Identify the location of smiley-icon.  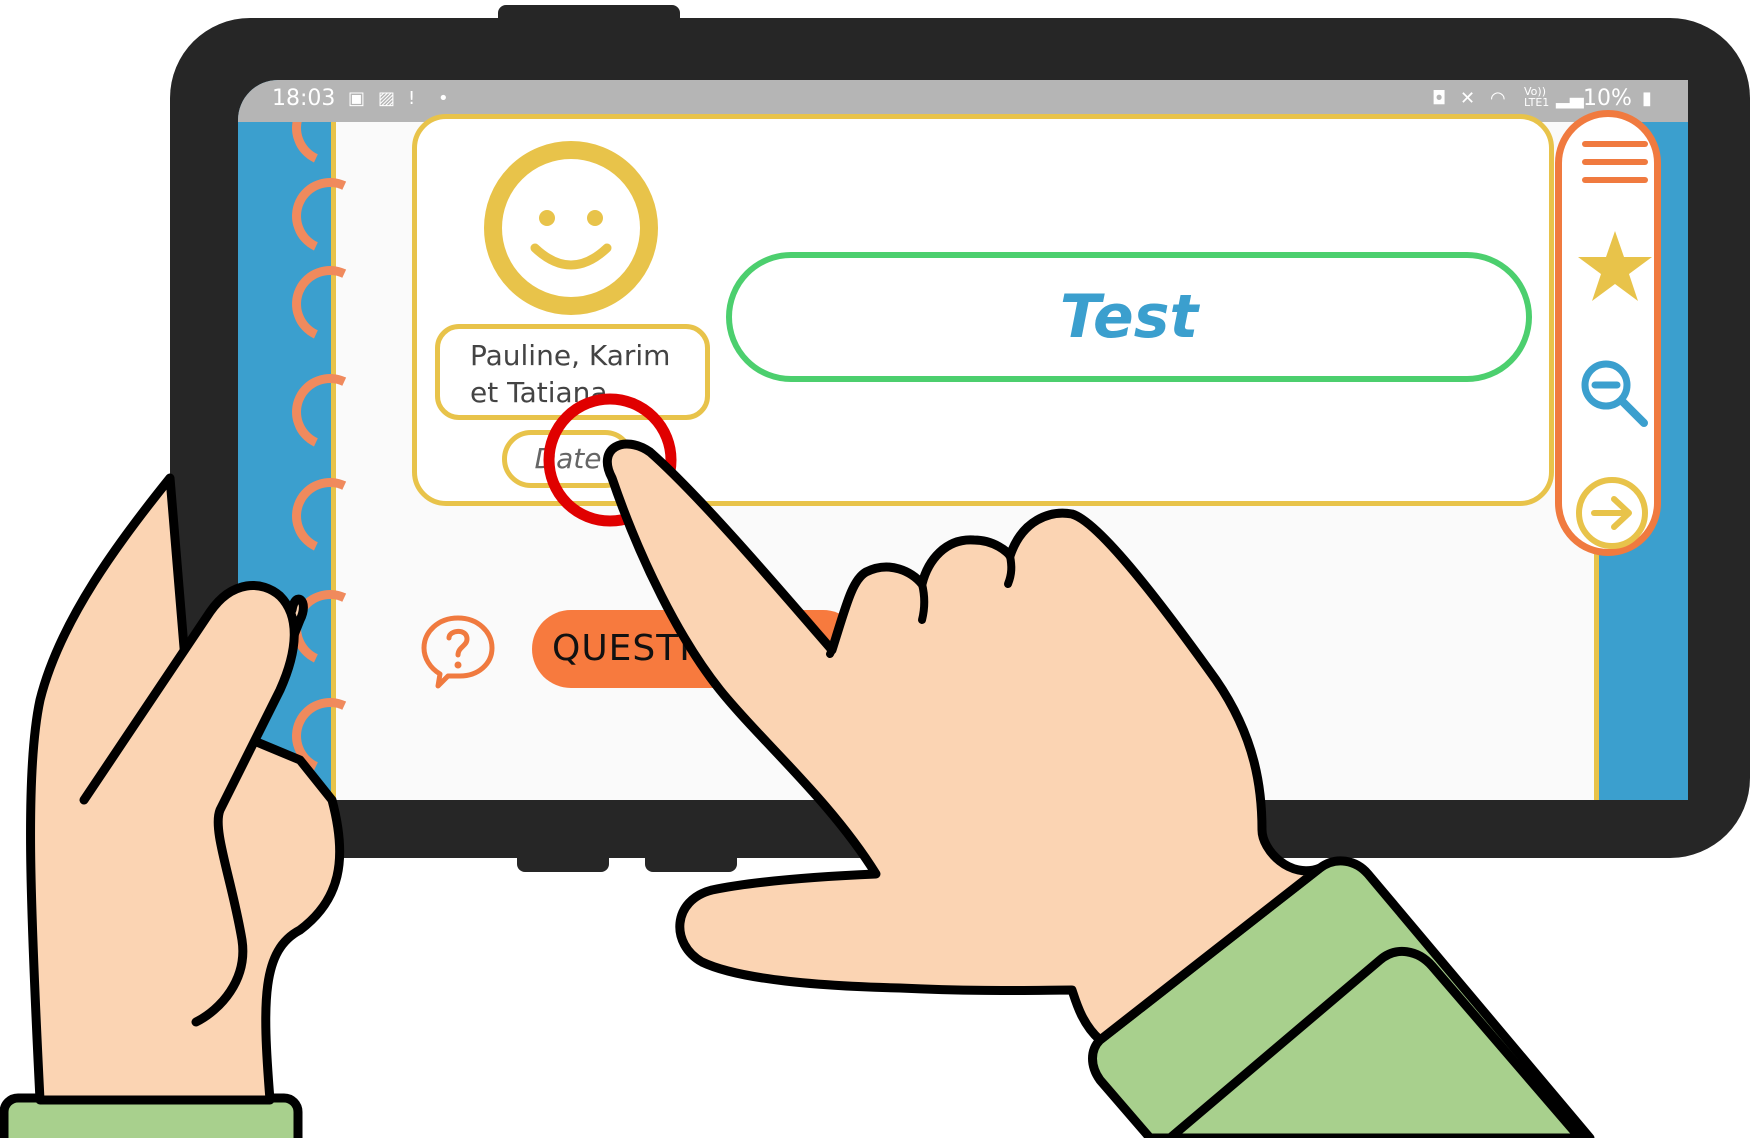
(571, 228).